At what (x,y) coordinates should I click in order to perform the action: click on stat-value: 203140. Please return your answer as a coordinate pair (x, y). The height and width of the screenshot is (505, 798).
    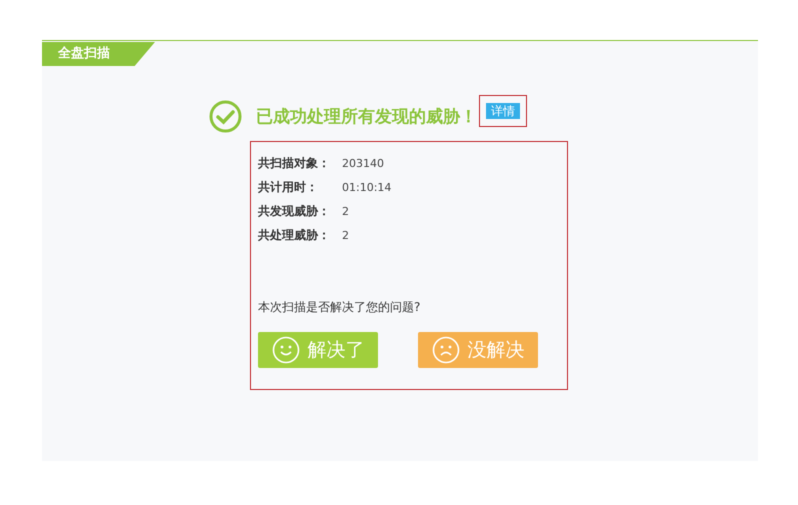
    Looking at the image, I should click on (363, 163).